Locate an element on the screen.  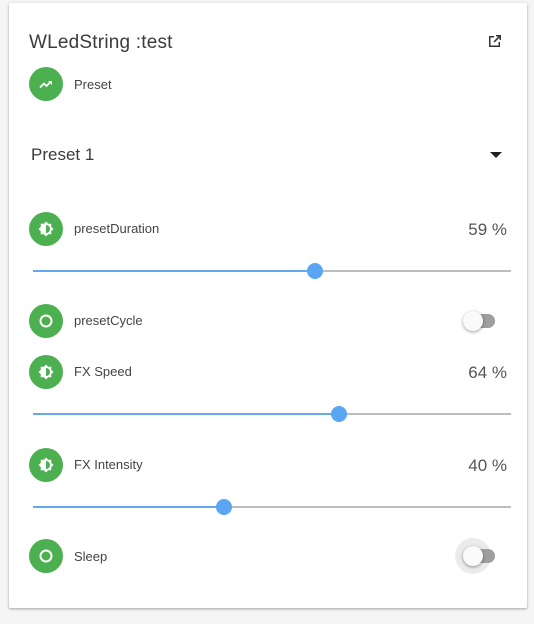
fx-speed-slider is located at coordinates (272, 414).